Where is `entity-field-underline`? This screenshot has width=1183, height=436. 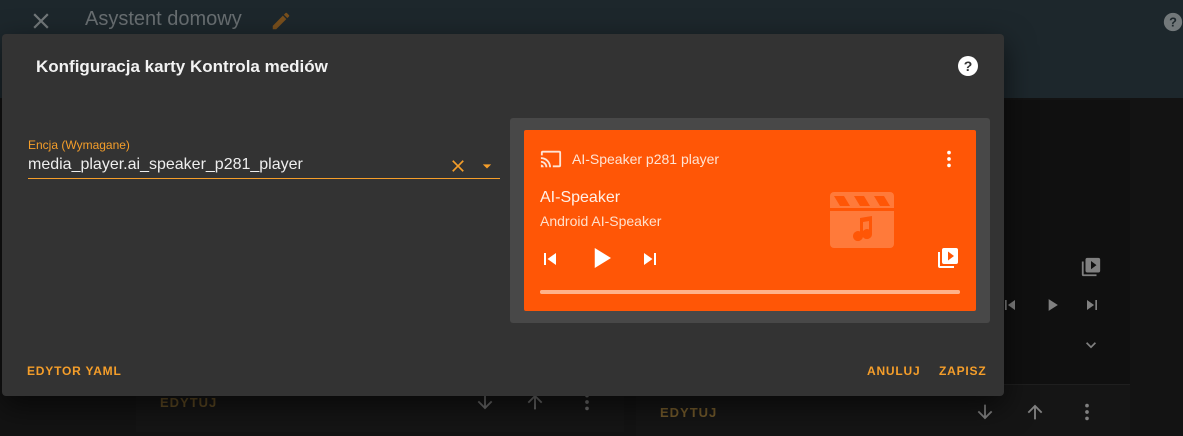 entity-field-underline is located at coordinates (264, 178).